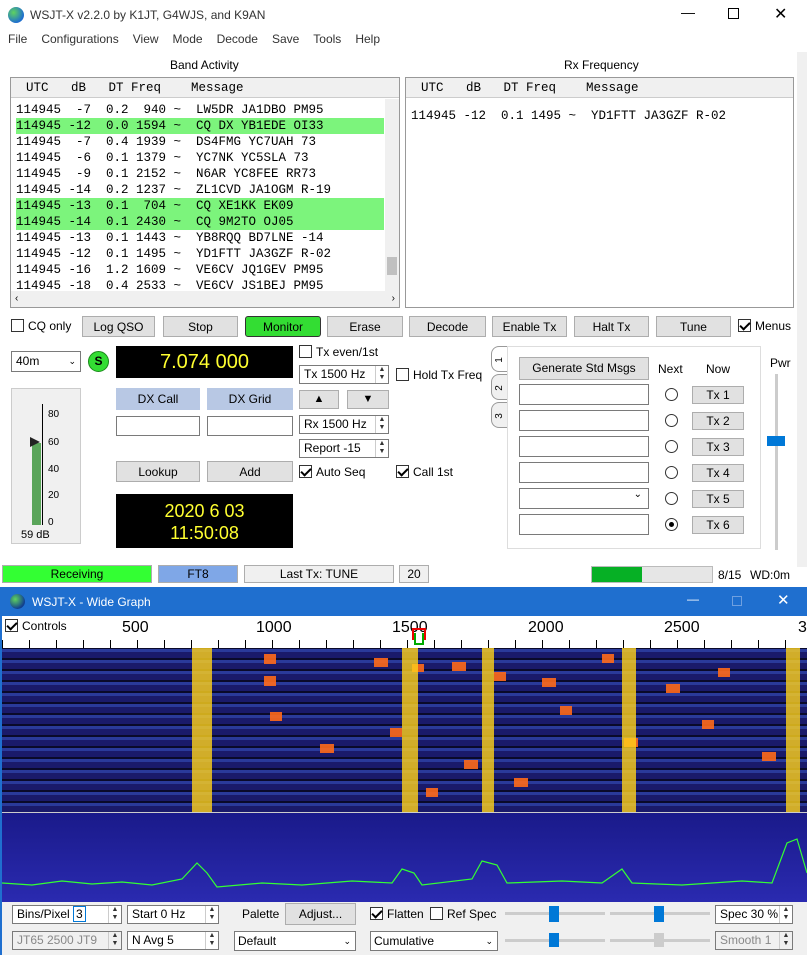 This screenshot has height=955, width=807. What do you see at coordinates (671, 472) in the screenshot?
I see `tx4-next-radio` at bounding box center [671, 472].